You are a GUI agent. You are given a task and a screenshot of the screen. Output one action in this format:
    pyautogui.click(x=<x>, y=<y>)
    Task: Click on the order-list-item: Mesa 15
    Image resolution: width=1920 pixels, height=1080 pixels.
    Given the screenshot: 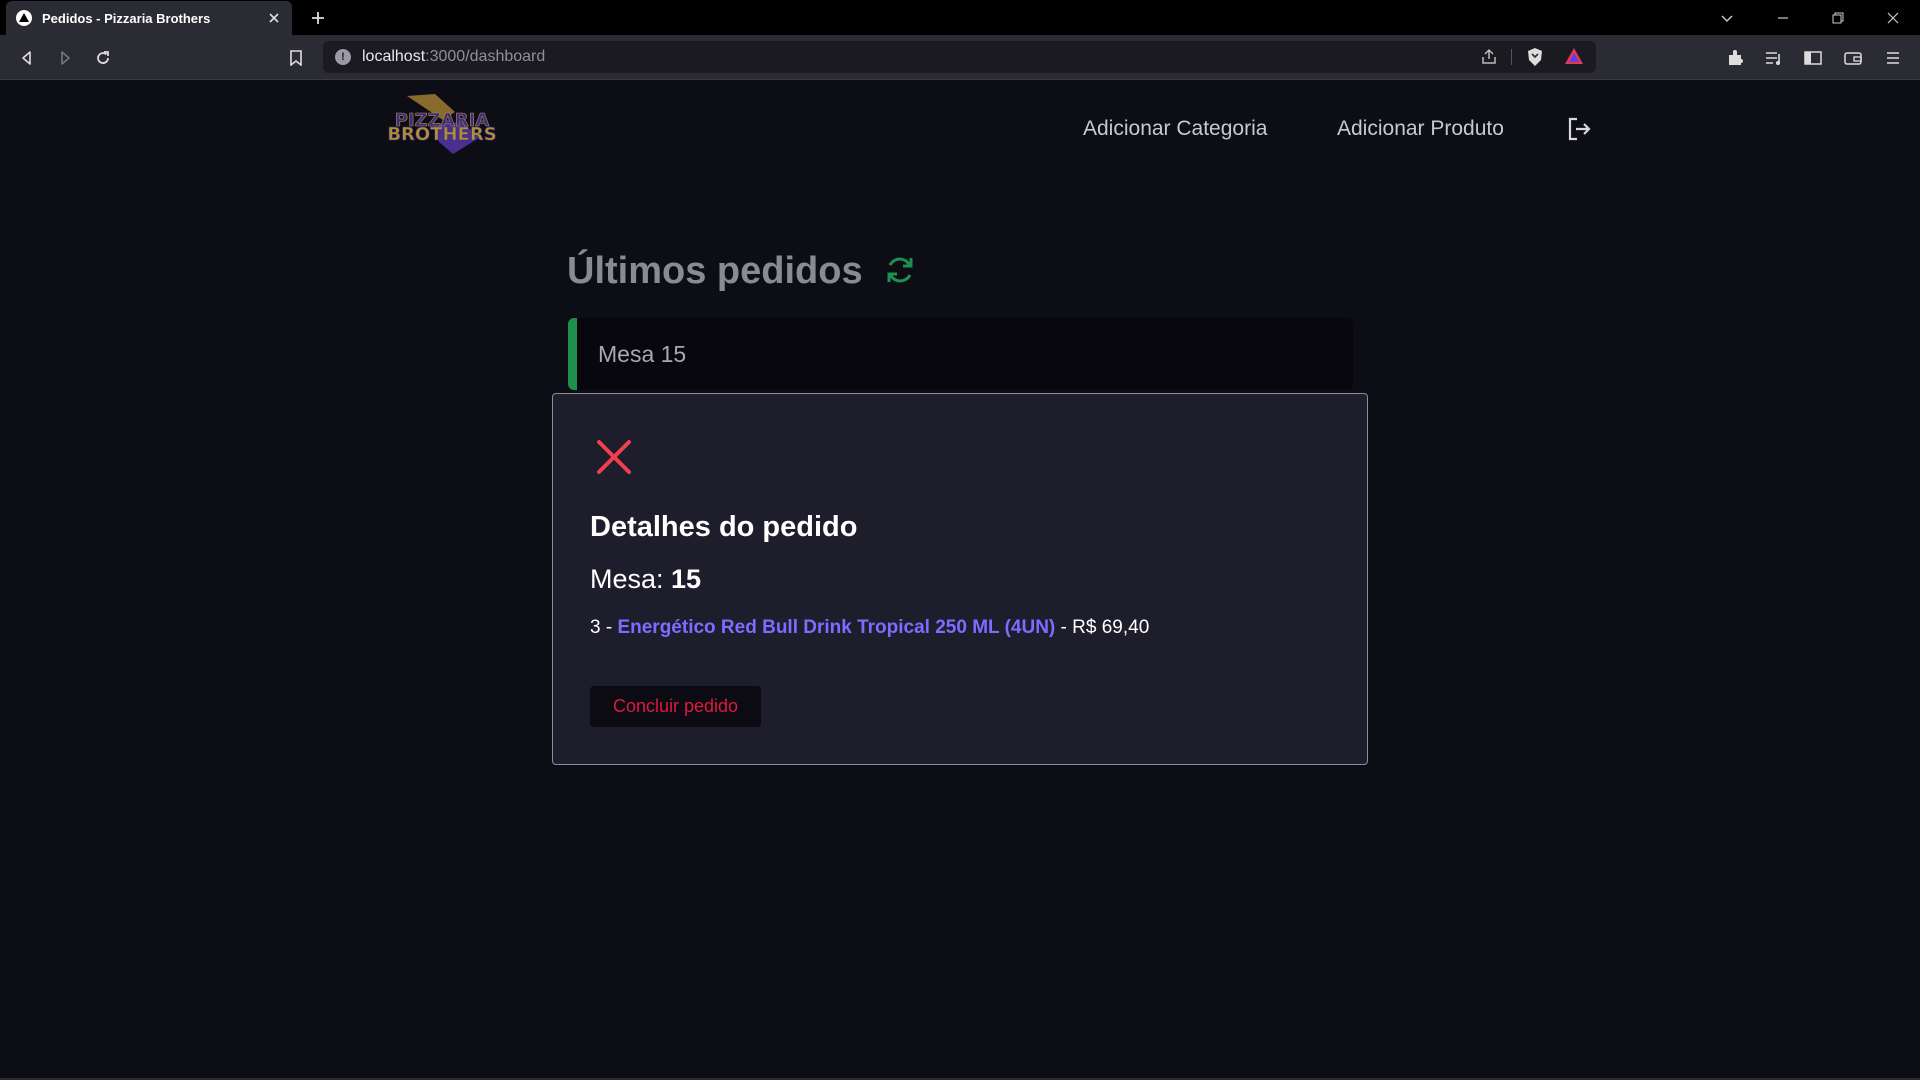 What is the action you would take?
    pyautogui.click(x=960, y=354)
    